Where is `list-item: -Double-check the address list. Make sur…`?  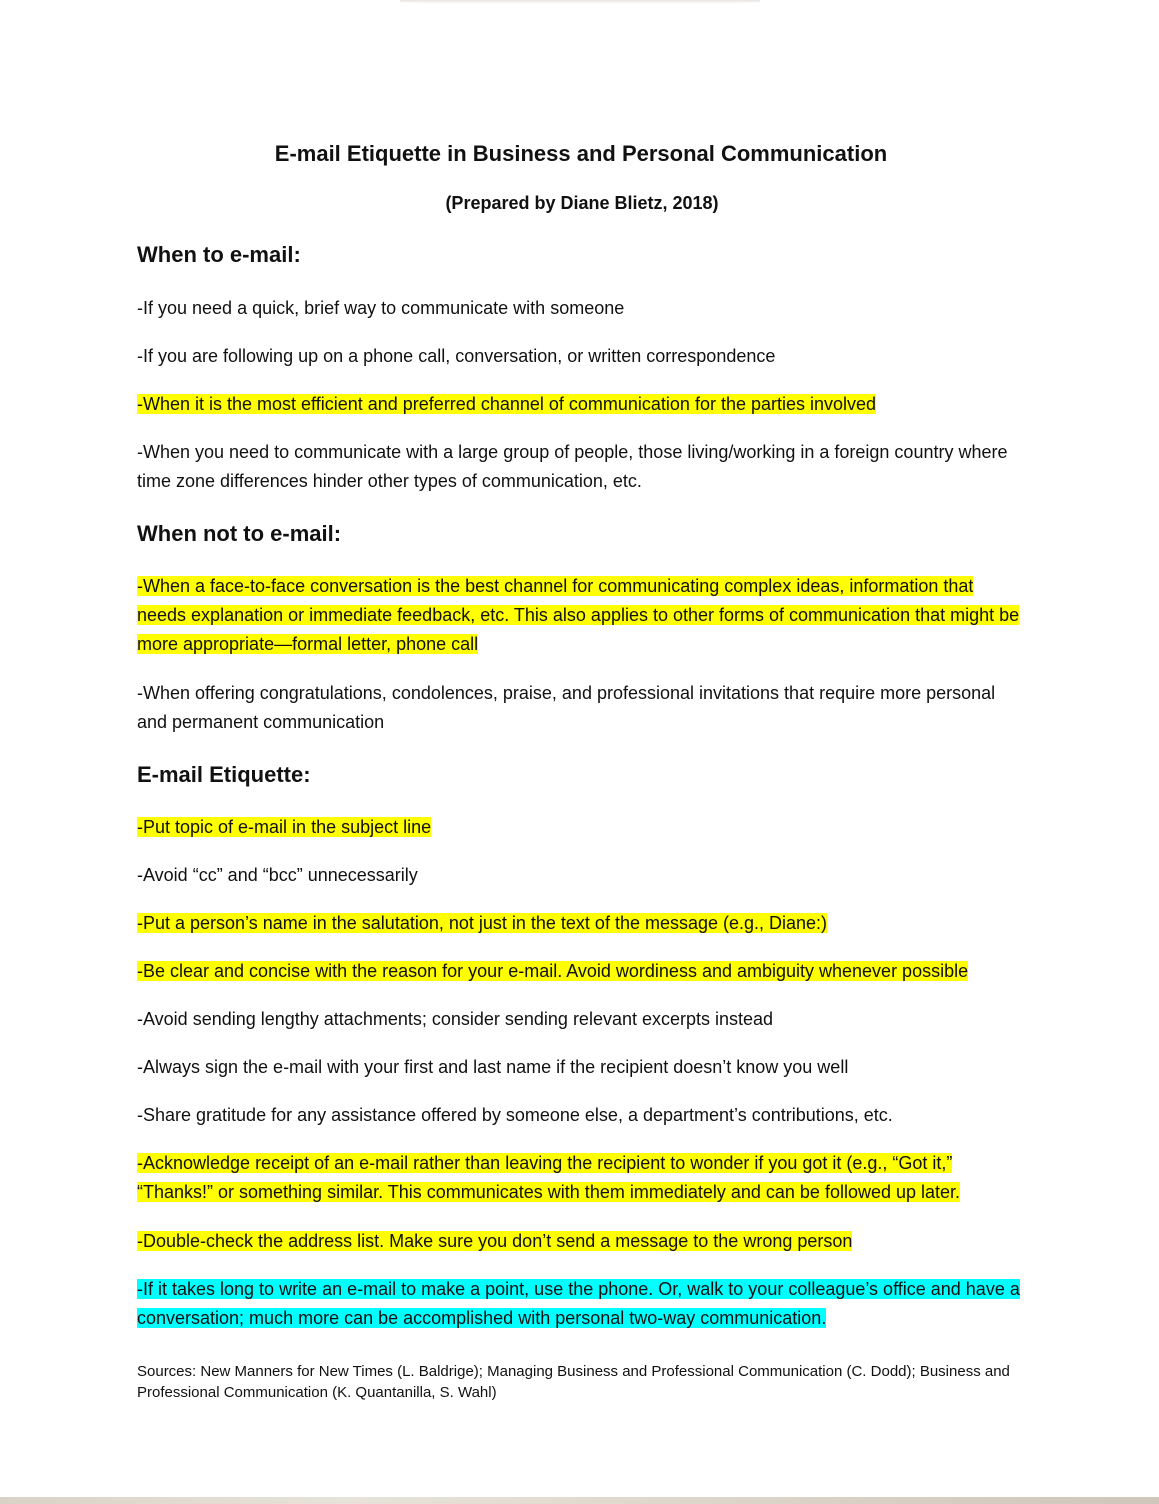 list-item: -Double-check the address list. Make sur… is located at coordinates (582, 1241).